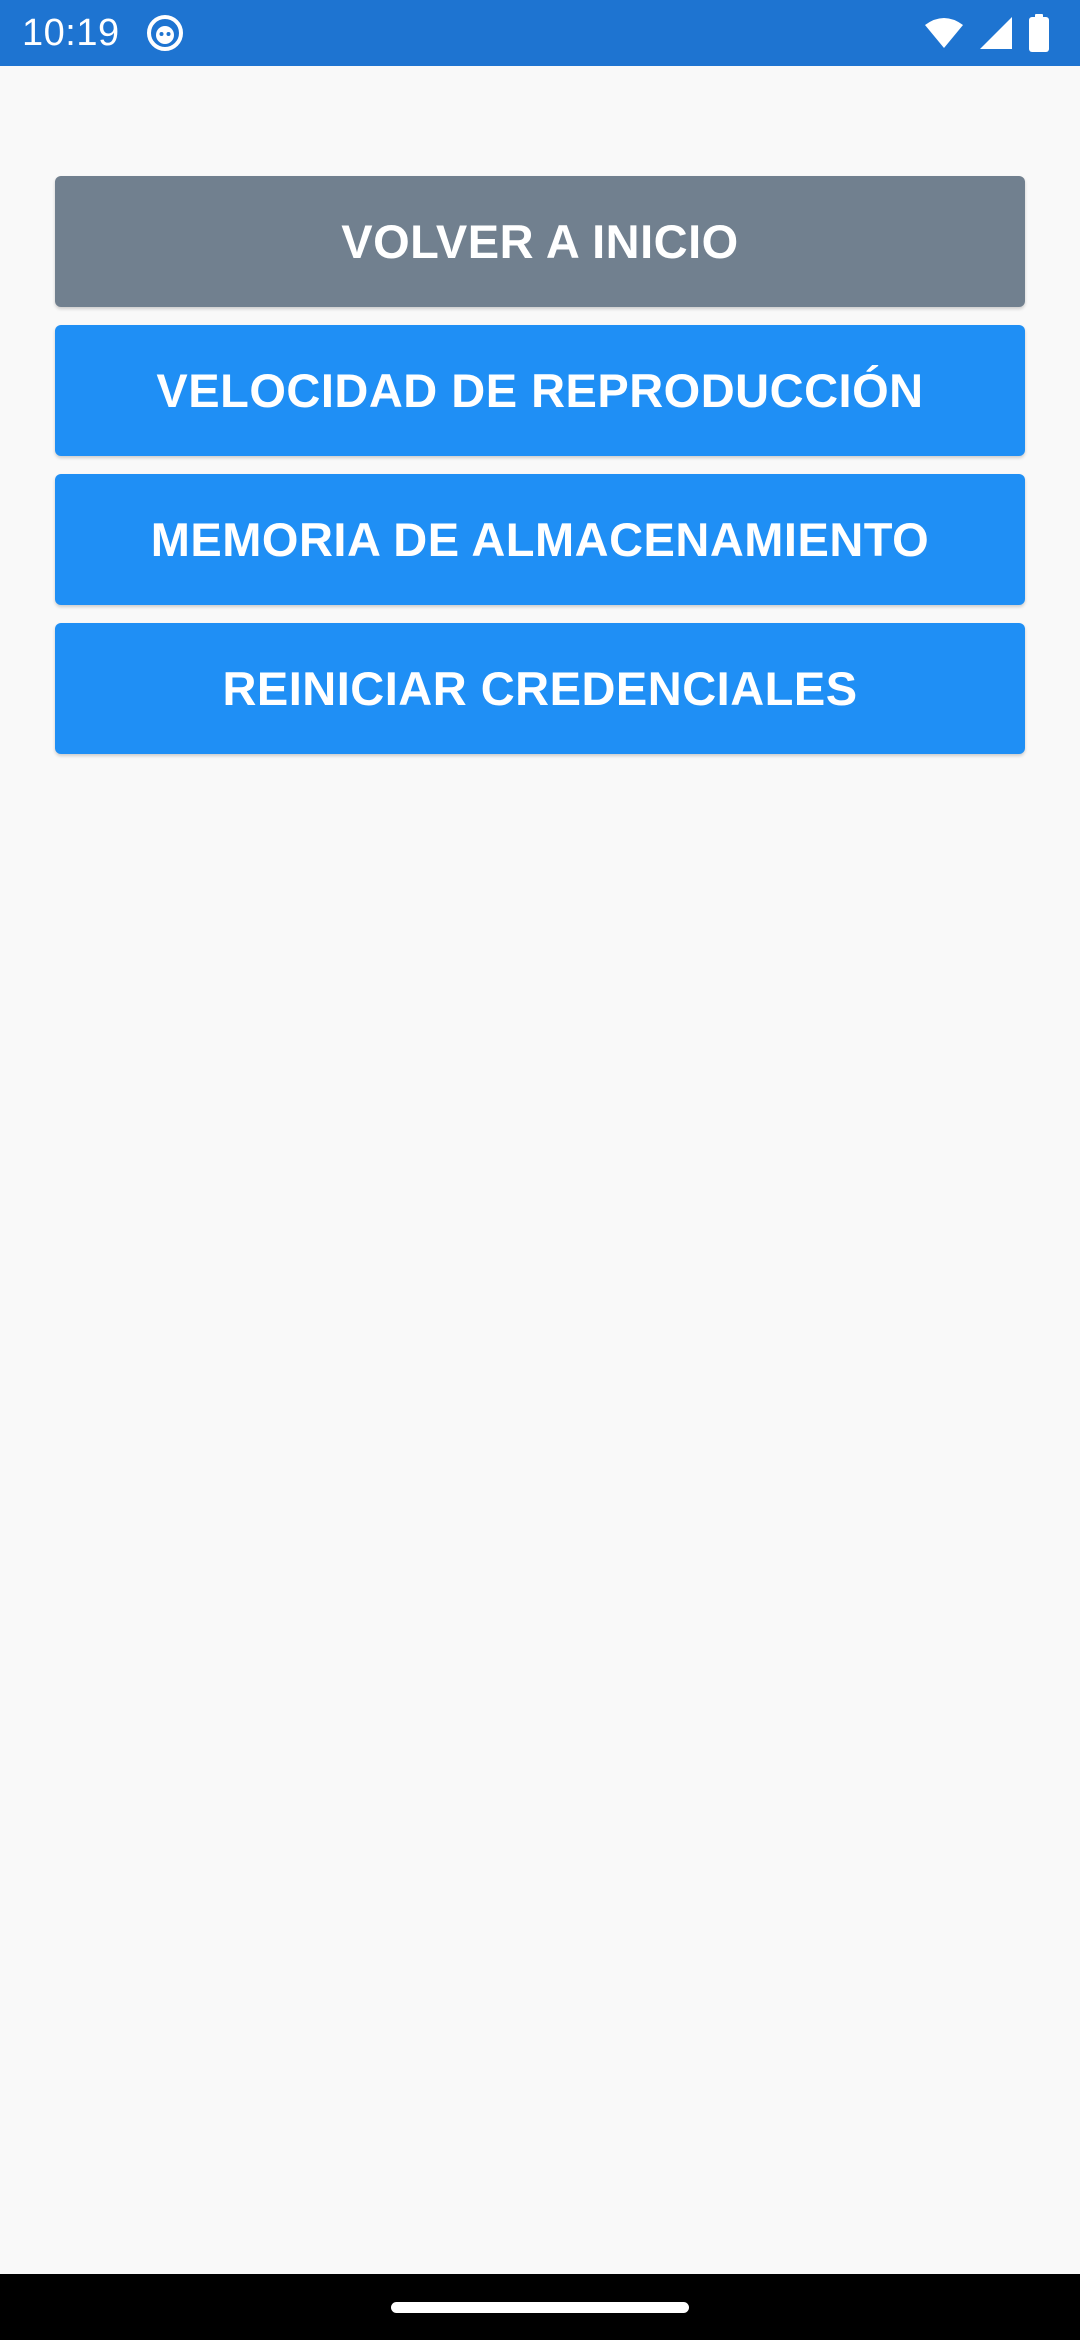  Describe the element at coordinates (944, 33) in the screenshot. I see `wifi-icon` at that location.